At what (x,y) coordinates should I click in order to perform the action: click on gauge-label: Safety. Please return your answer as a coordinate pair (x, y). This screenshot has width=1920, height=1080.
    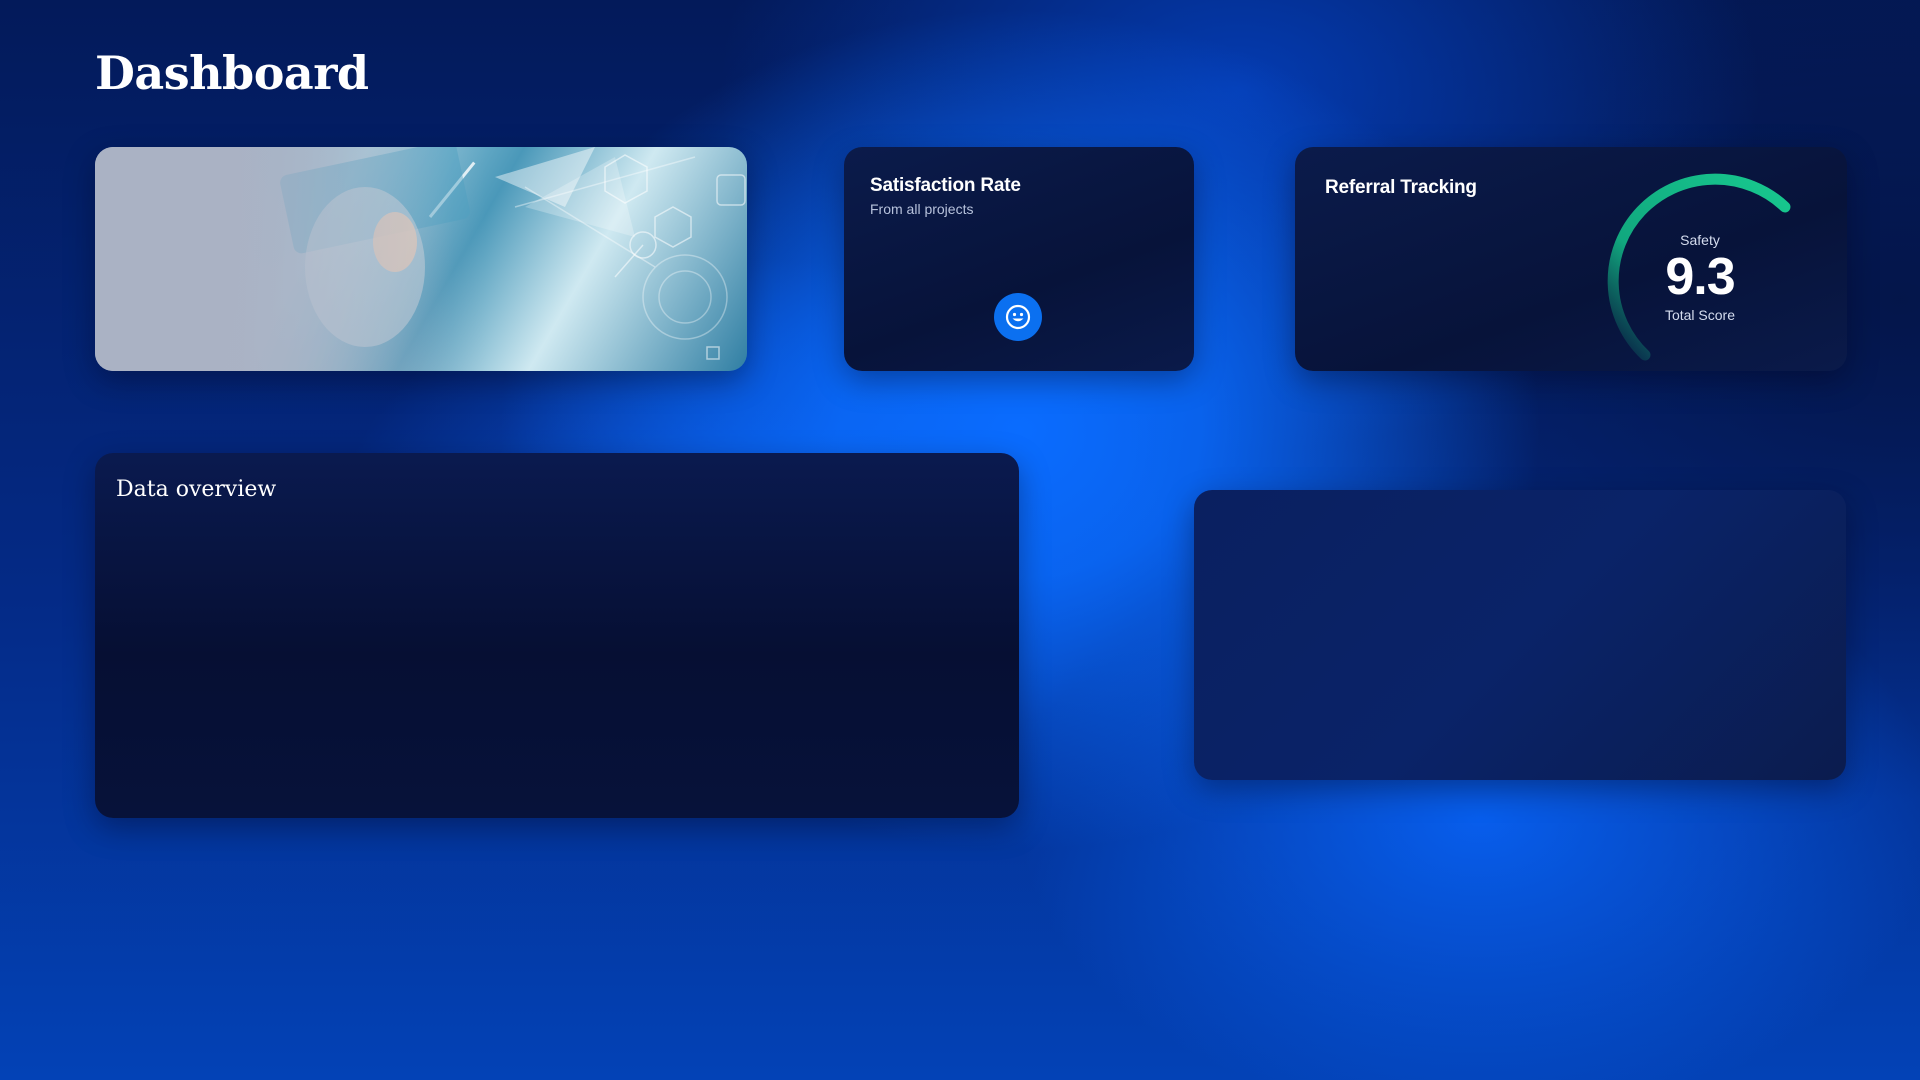
    Looking at the image, I should click on (1700, 240).